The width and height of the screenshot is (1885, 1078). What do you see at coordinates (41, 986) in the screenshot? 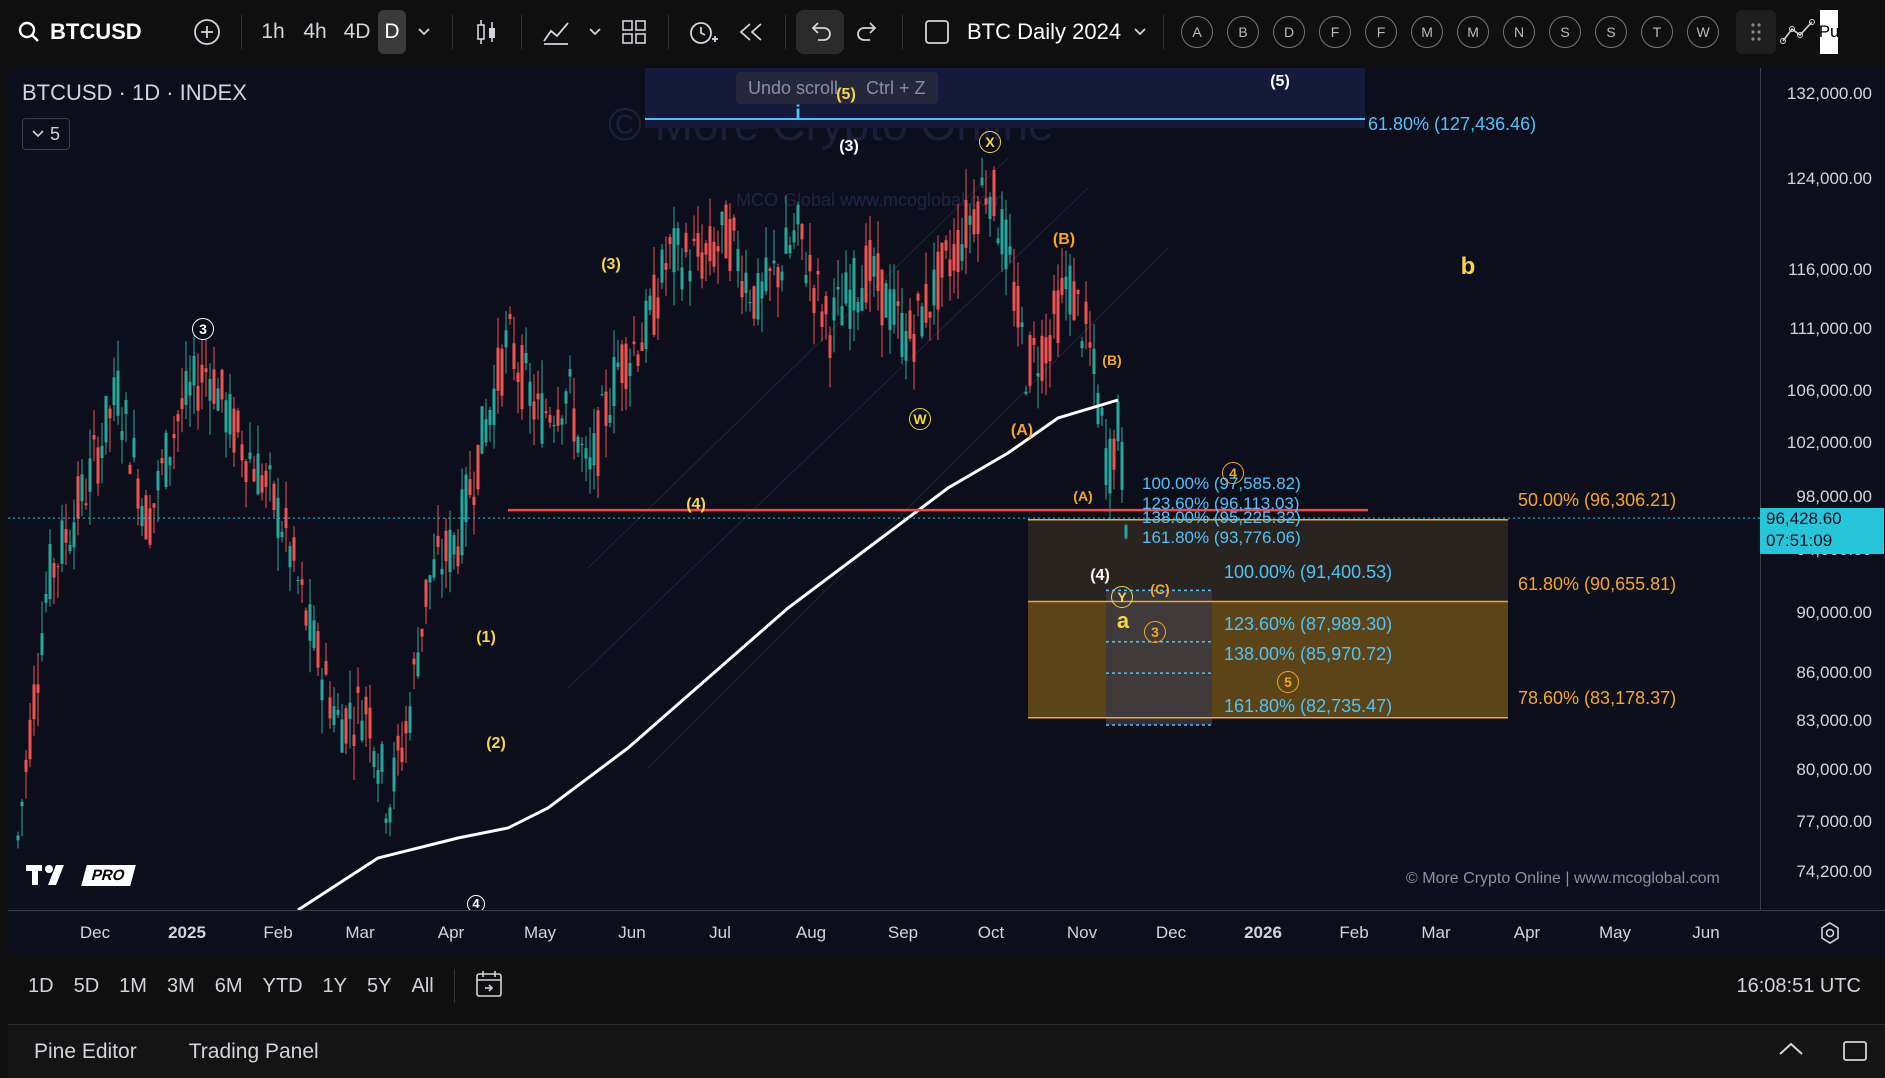
I see `range-1d: 1D` at bounding box center [41, 986].